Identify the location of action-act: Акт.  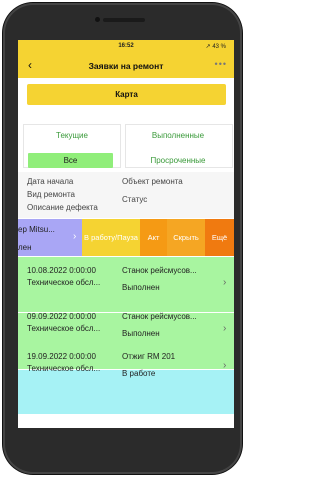
(153, 237).